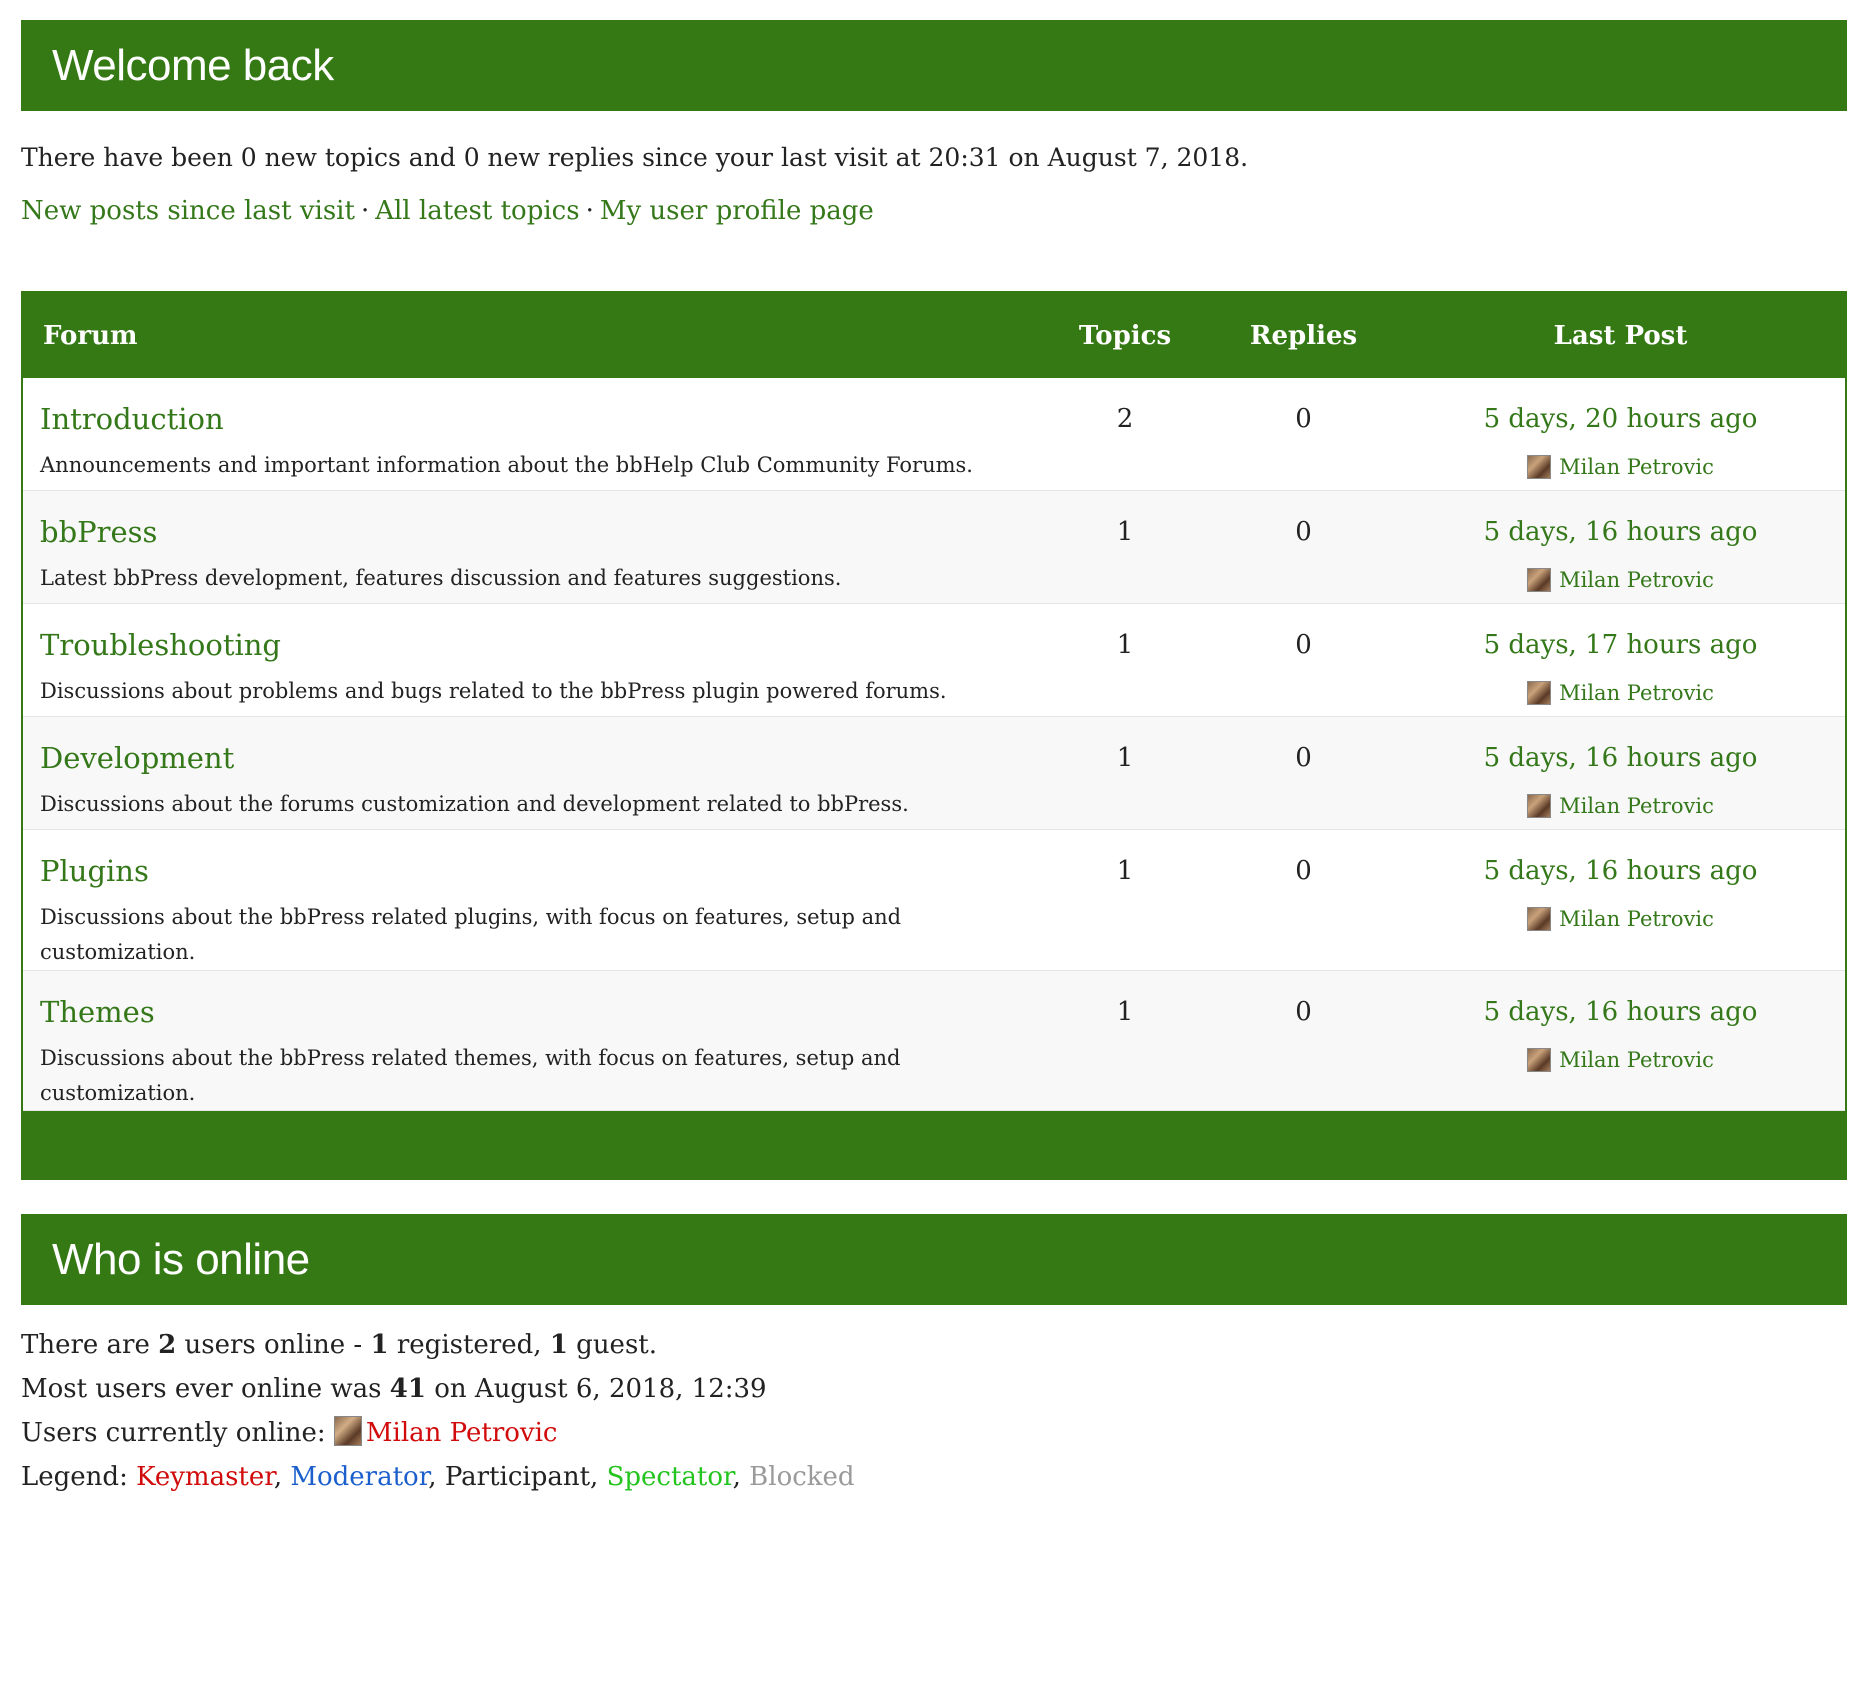 The width and height of the screenshot is (1862, 1682). What do you see at coordinates (79, 1477) in the screenshot?
I see `legend-label: Legend:` at bounding box center [79, 1477].